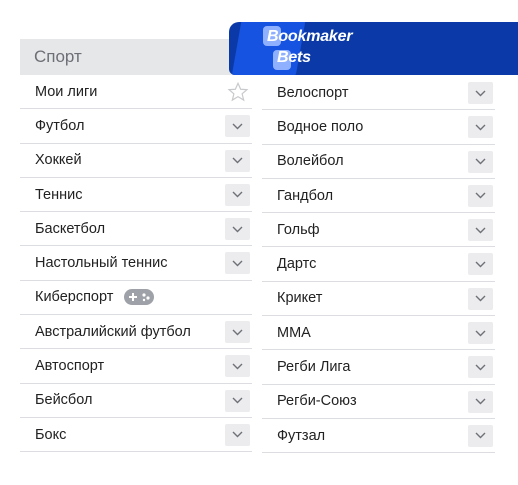 The width and height of the screenshot is (518, 485). Describe the element at coordinates (314, 367) in the screenshot. I see `sport-label: Регби Лига` at that location.